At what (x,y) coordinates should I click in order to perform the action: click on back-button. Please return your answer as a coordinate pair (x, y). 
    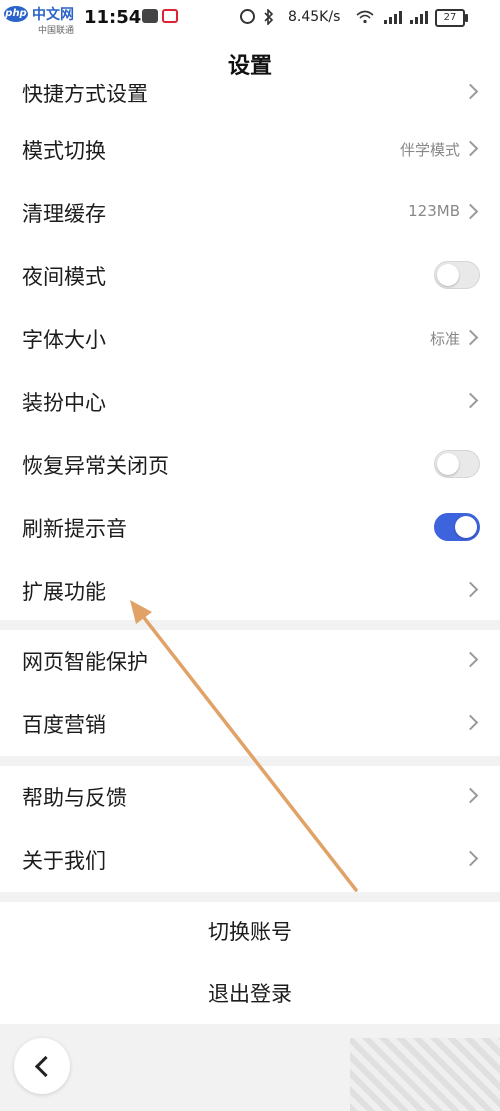
    Looking at the image, I should click on (42, 1066).